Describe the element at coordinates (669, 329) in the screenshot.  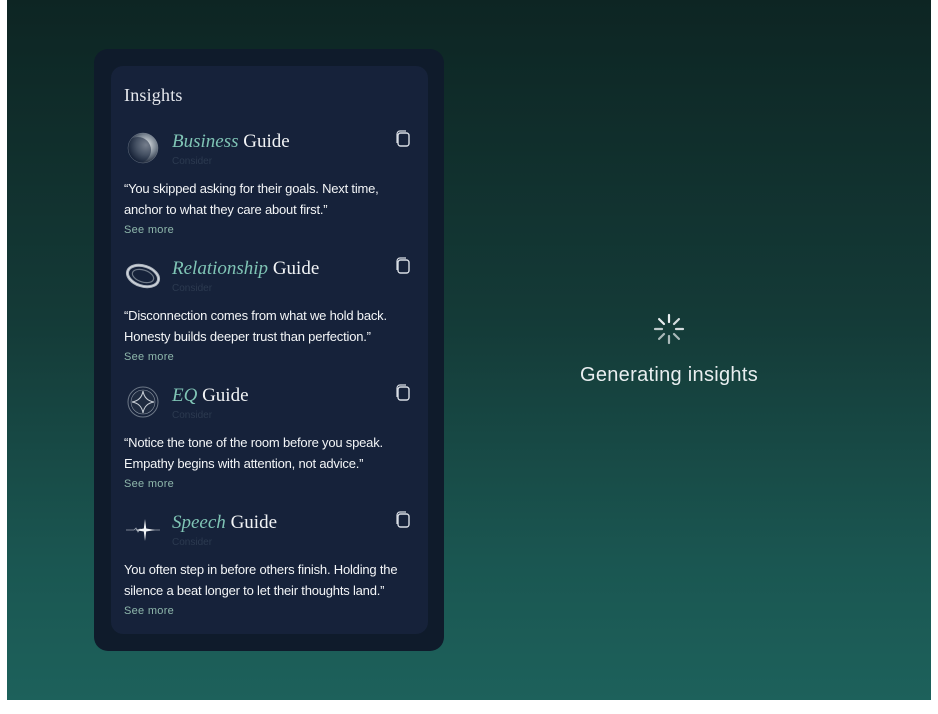
I see `spinner-icon` at that location.